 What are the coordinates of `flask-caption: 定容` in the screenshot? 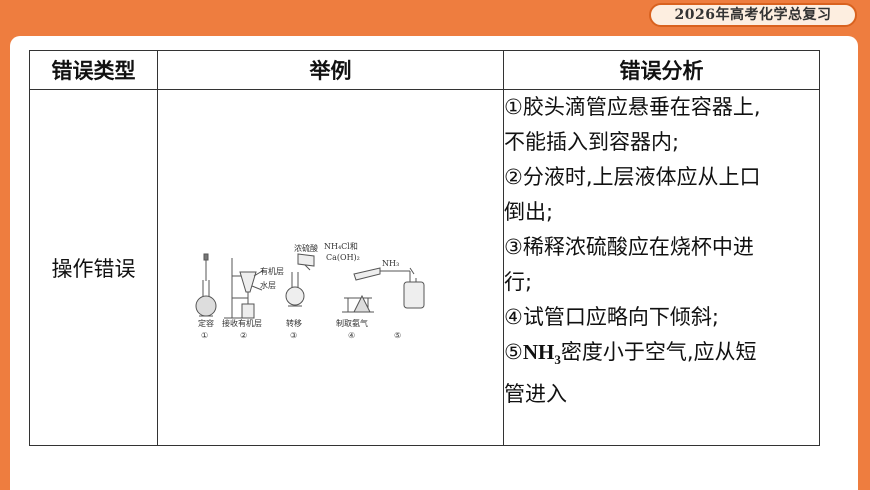 It's located at (206, 323).